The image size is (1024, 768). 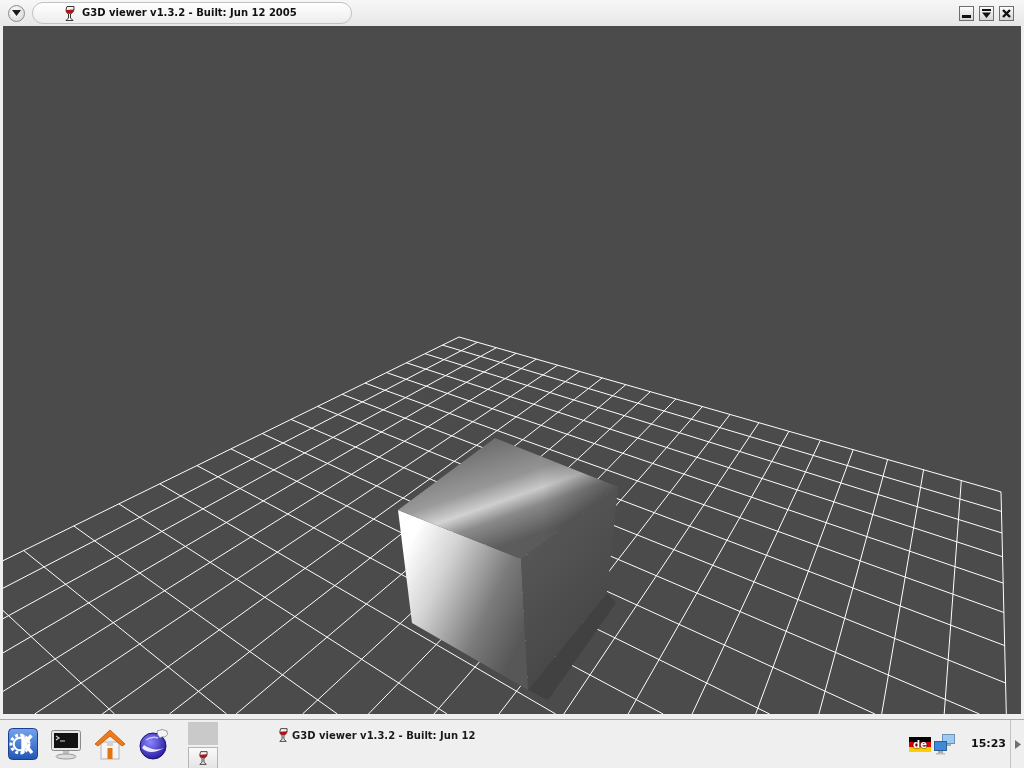 I want to click on clock: 15:23, so click(x=988, y=744).